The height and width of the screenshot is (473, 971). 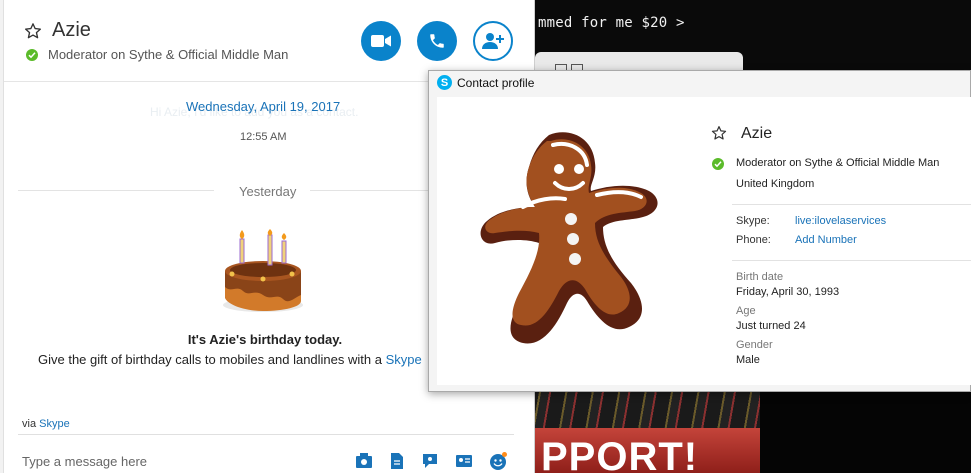 What do you see at coordinates (54, 424) in the screenshot?
I see `via-skype-link: Skype` at bounding box center [54, 424].